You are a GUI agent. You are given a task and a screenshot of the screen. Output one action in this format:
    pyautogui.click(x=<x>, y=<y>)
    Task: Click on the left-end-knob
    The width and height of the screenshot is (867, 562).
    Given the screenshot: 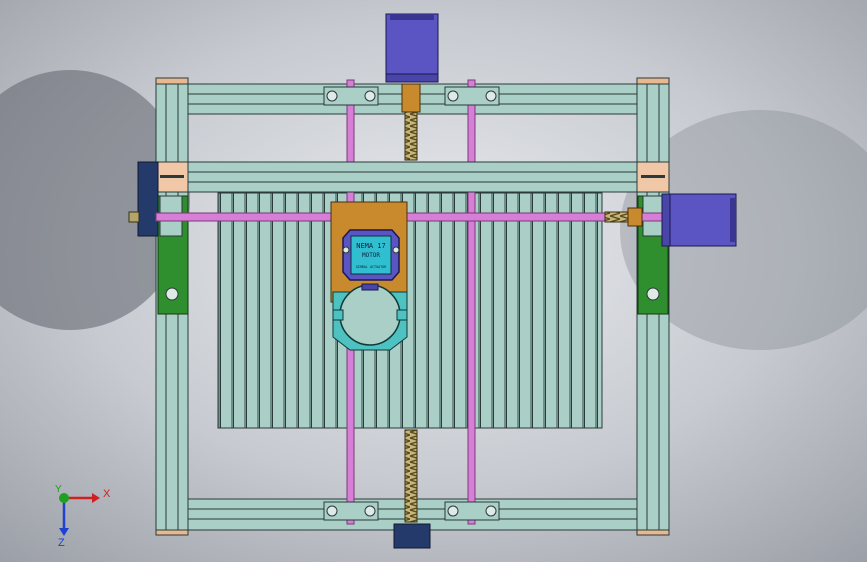 What is the action you would take?
    pyautogui.click(x=134, y=217)
    